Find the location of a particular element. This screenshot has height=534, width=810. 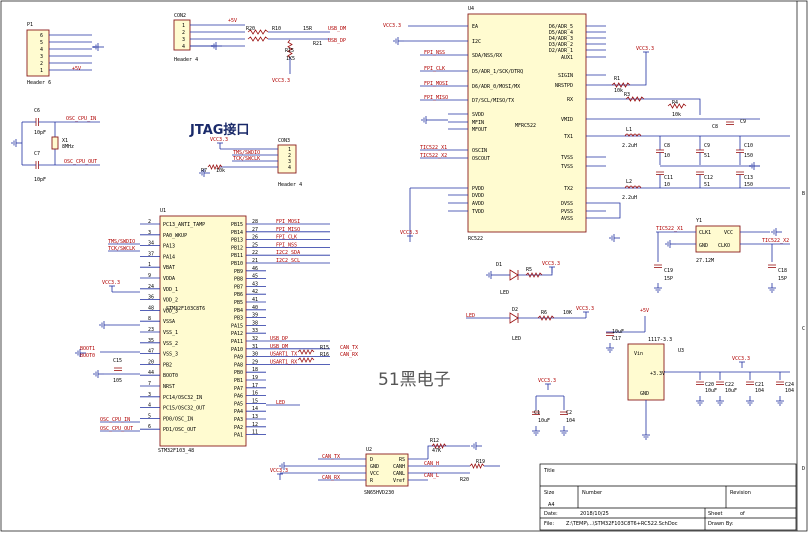

u4-pin-name: VMID is located at coordinates (567, 120).